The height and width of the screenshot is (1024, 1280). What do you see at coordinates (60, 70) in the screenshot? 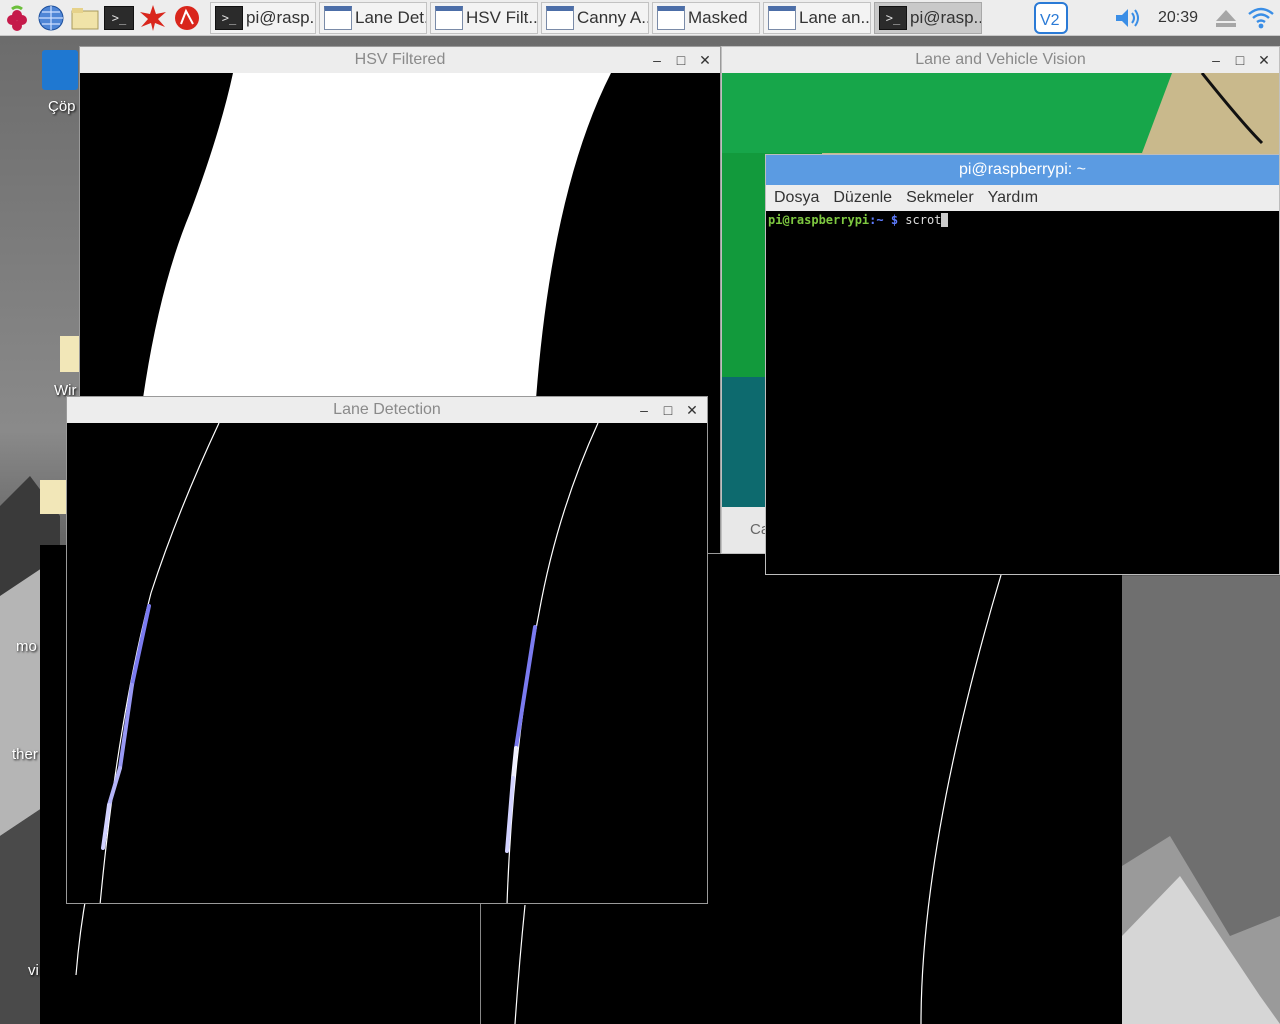
I see `trash-icon` at bounding box center [60, 70].